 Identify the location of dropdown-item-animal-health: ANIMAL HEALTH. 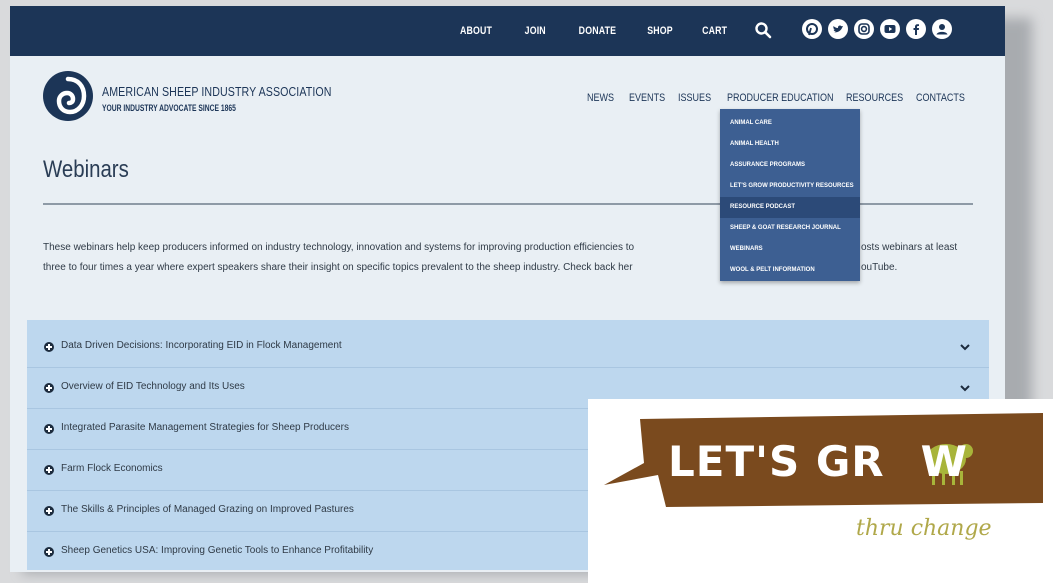
(790, 144).